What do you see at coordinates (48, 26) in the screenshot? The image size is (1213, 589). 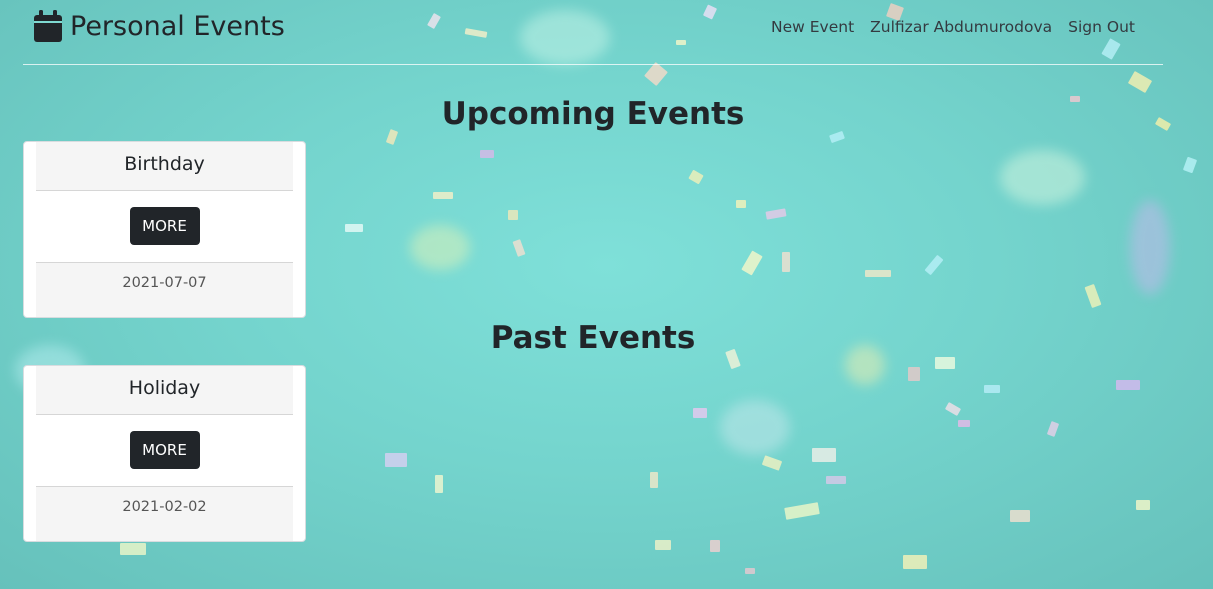 I see `calendar-icon` at bounding box center [48, 26].